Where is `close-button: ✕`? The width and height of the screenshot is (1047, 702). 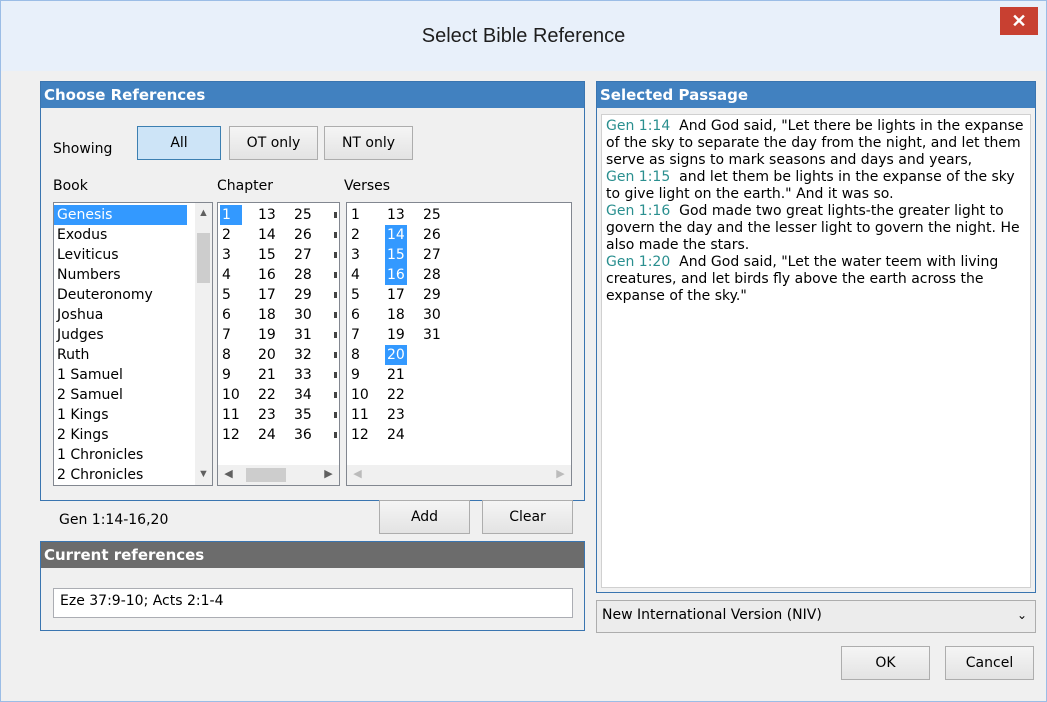
close-button: ✕ is located at coordinates (1019, 21).